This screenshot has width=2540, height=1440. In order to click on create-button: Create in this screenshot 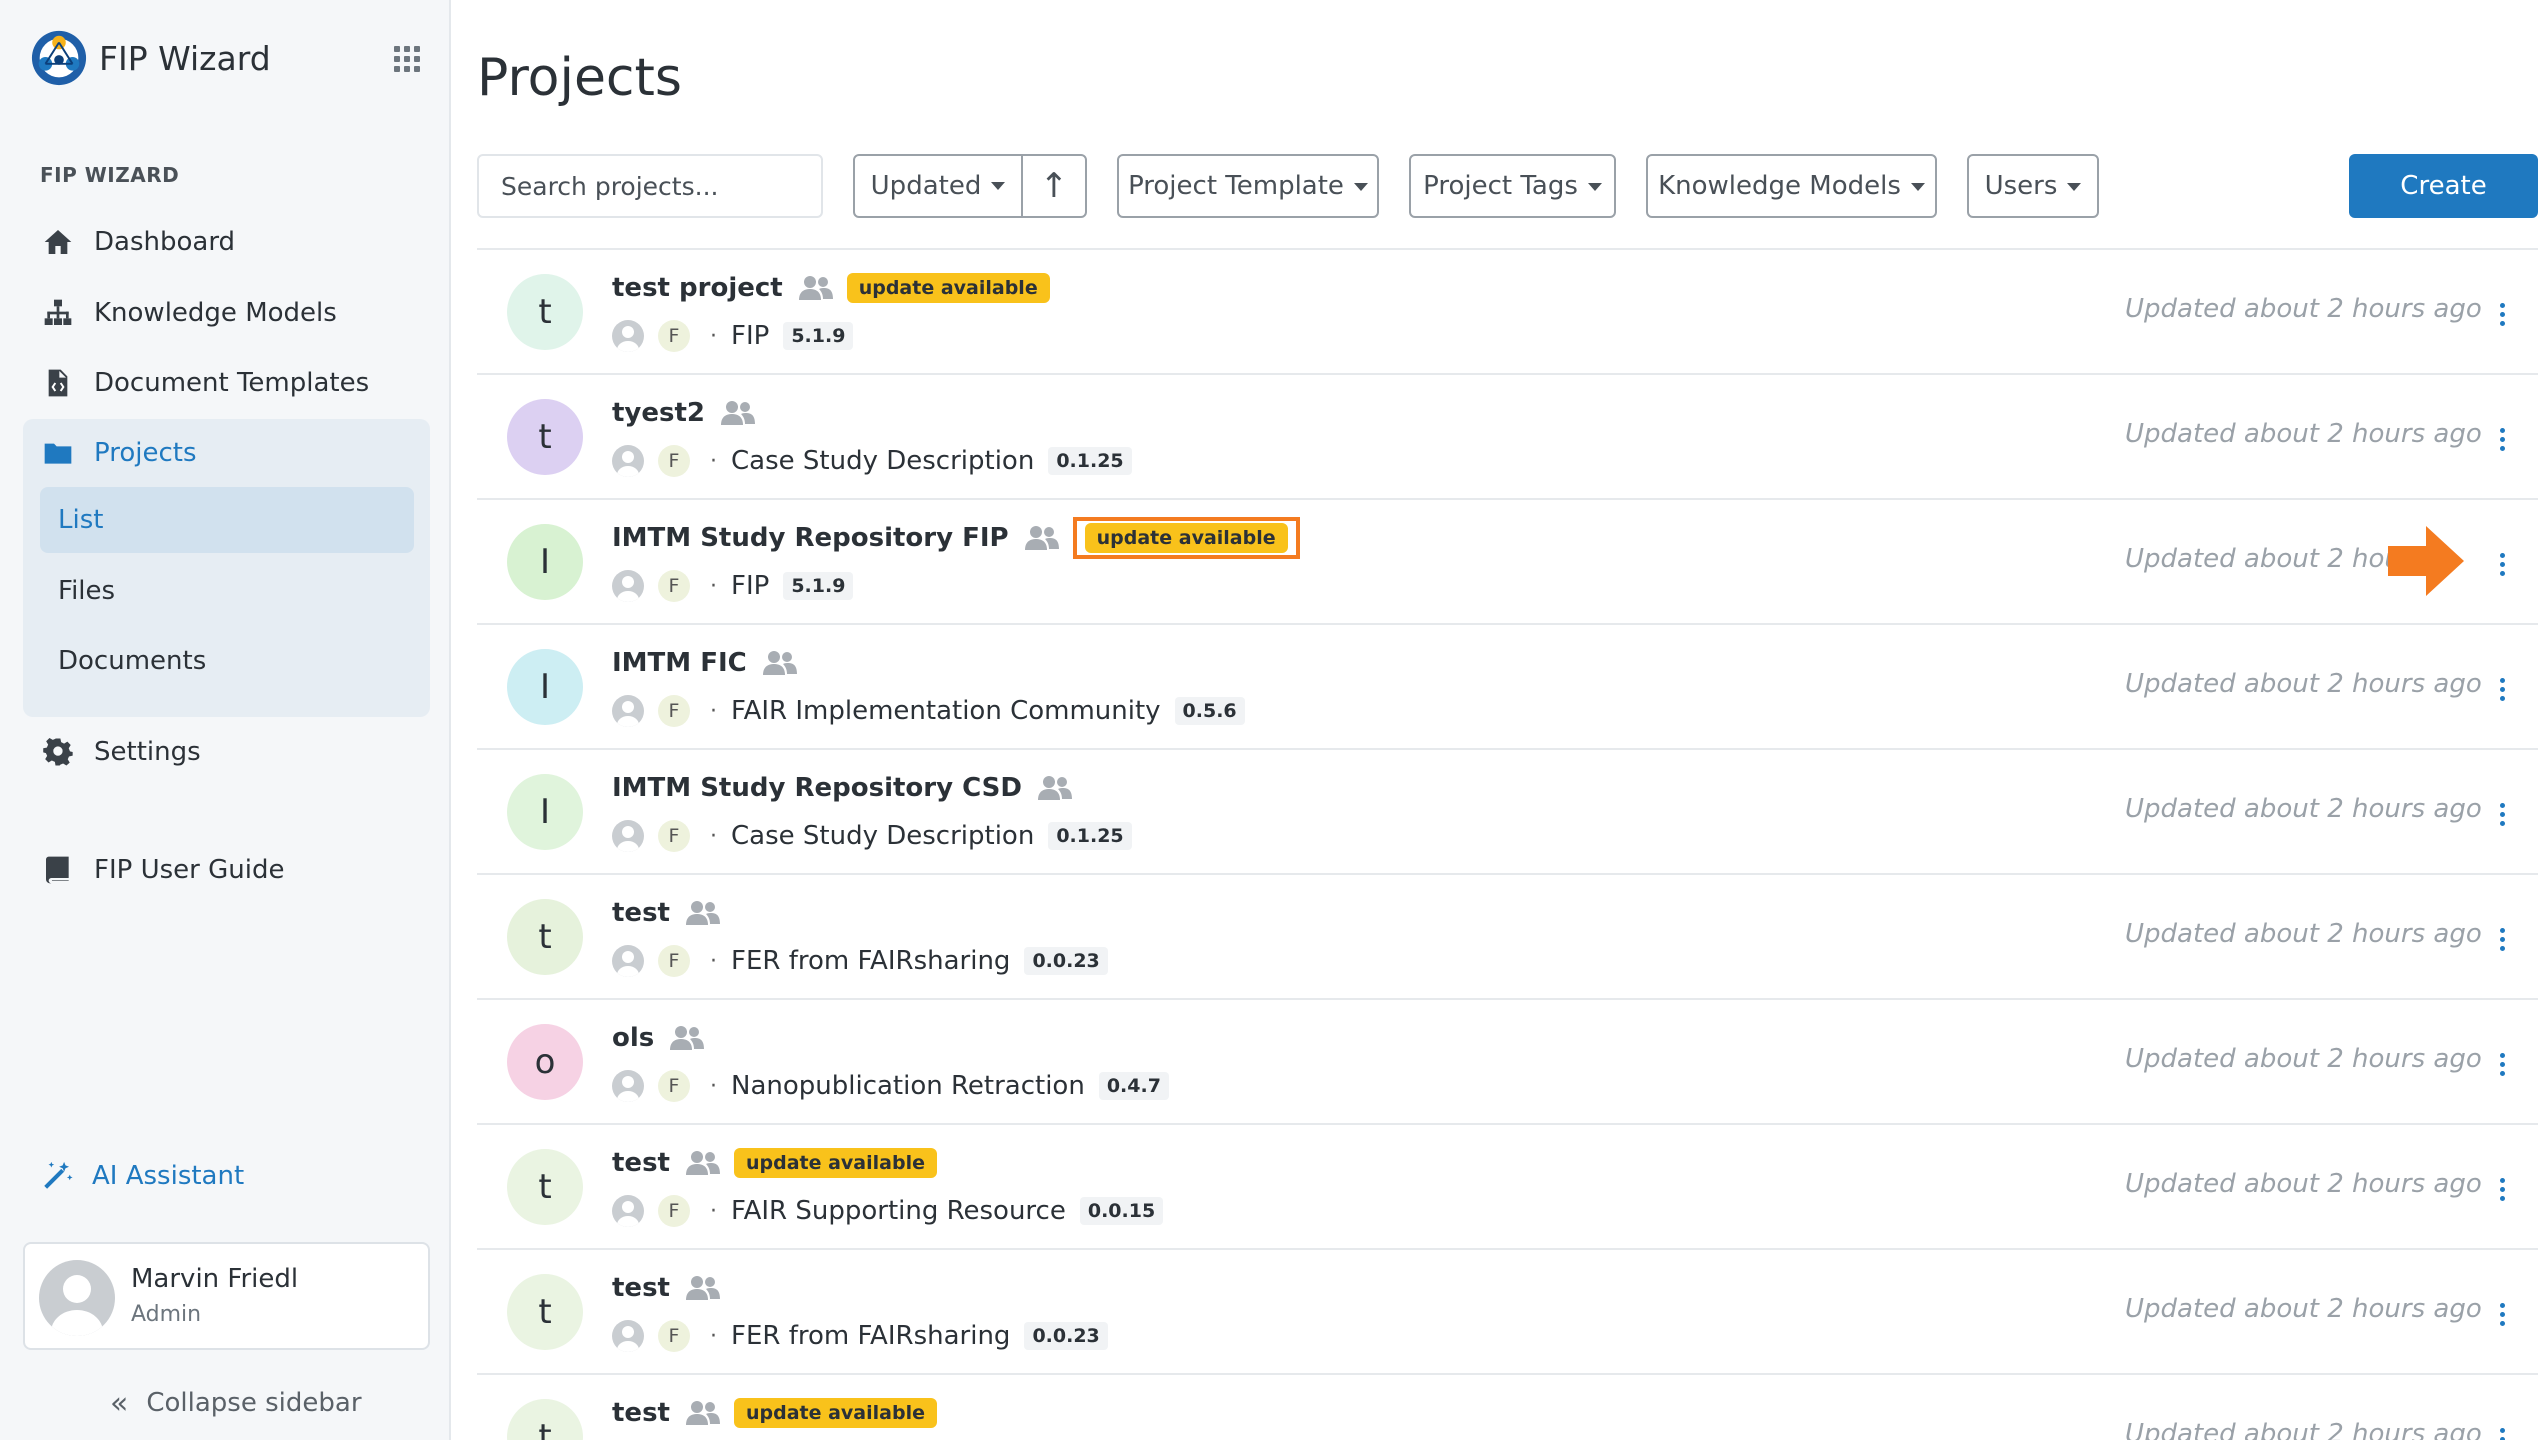, I will do `click(2443, 186)`.